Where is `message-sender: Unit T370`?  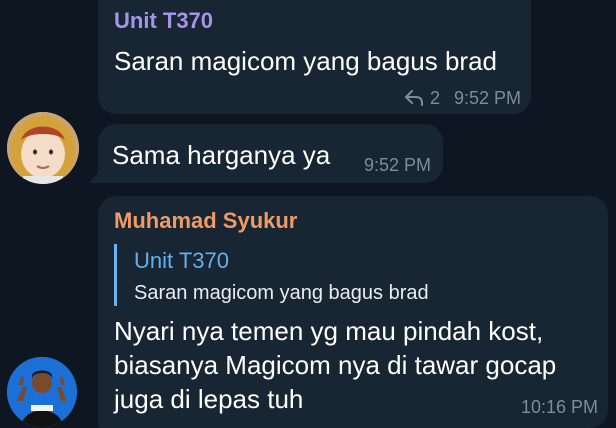
message-sender: Unit T370 is located at coordinates (163, 21).